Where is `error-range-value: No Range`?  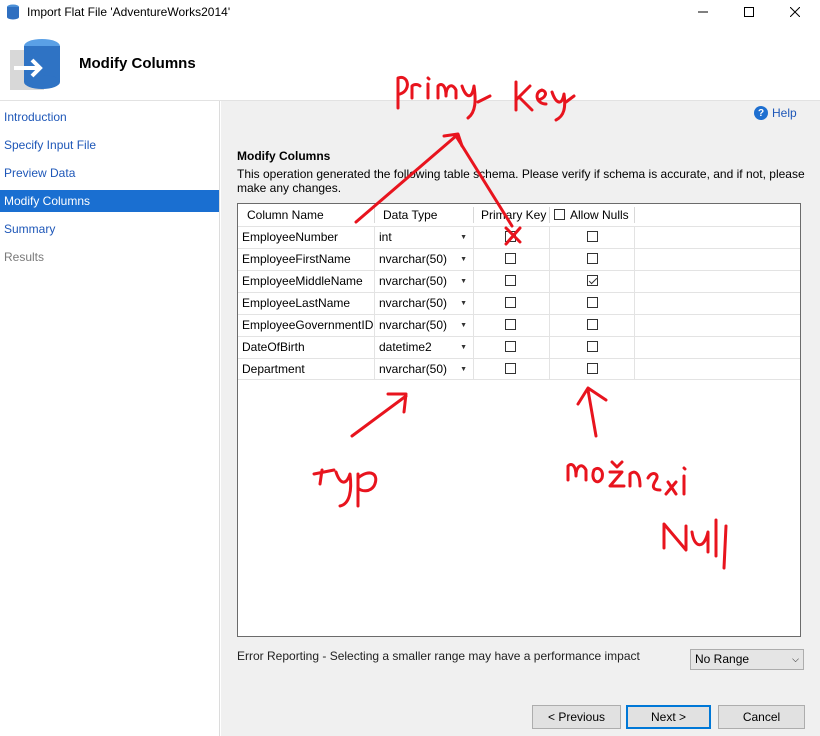 error-range-value: No Range is located at coordinates (722, 659).